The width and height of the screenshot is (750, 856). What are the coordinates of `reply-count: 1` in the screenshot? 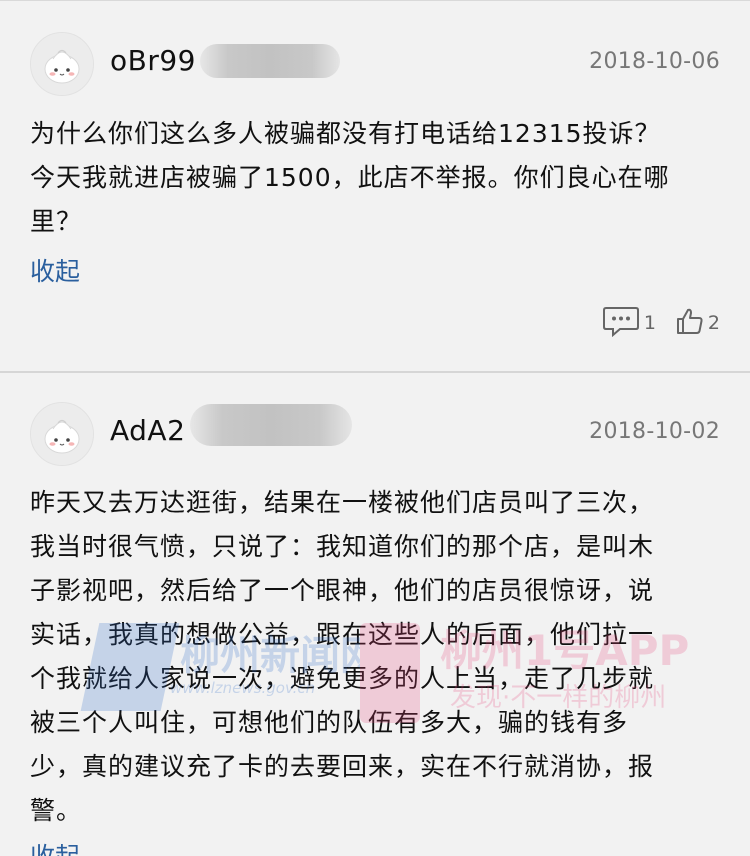 It's located at (649, 323).